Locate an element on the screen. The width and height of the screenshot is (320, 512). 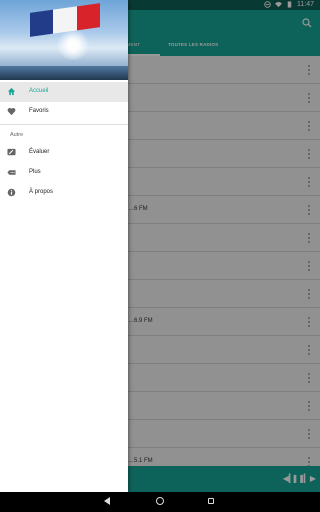
system-nav-bar is located at coordinates (160, 502).